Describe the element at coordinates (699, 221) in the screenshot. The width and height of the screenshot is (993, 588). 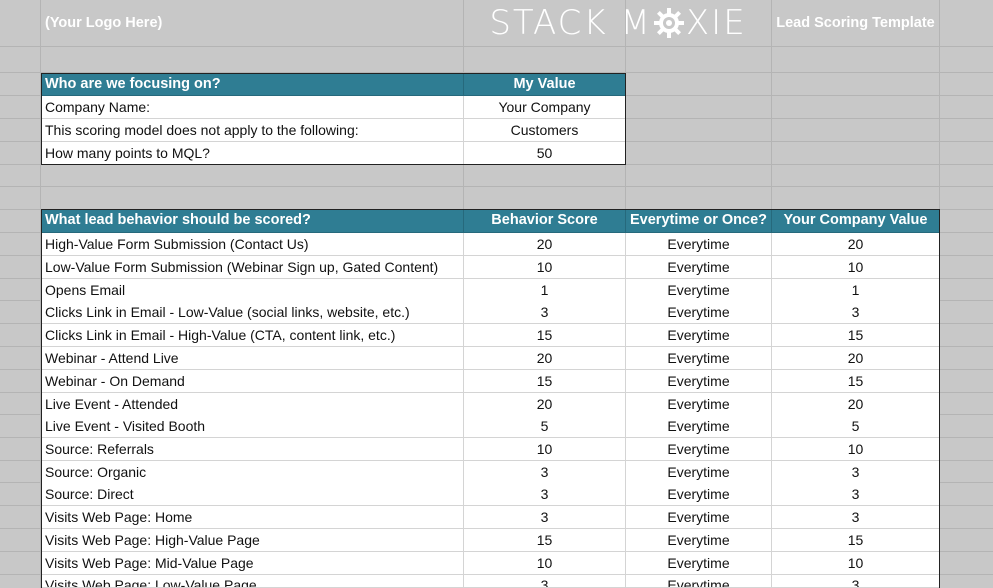
I see `behavior-header-frequency: Everytime or Once?` at that location.